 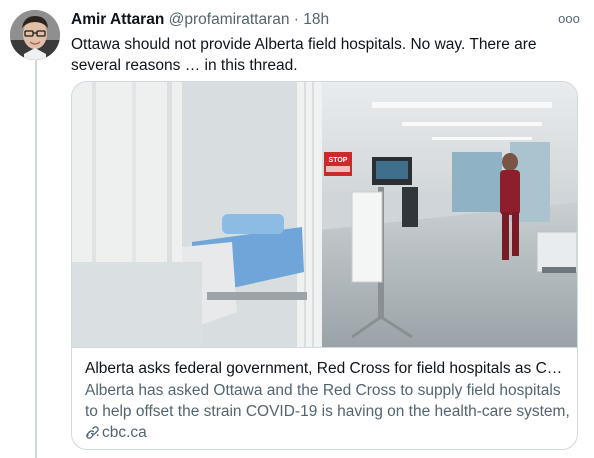 I want to click on author-handle: @profamirattaran, so click(x=229, y=19).